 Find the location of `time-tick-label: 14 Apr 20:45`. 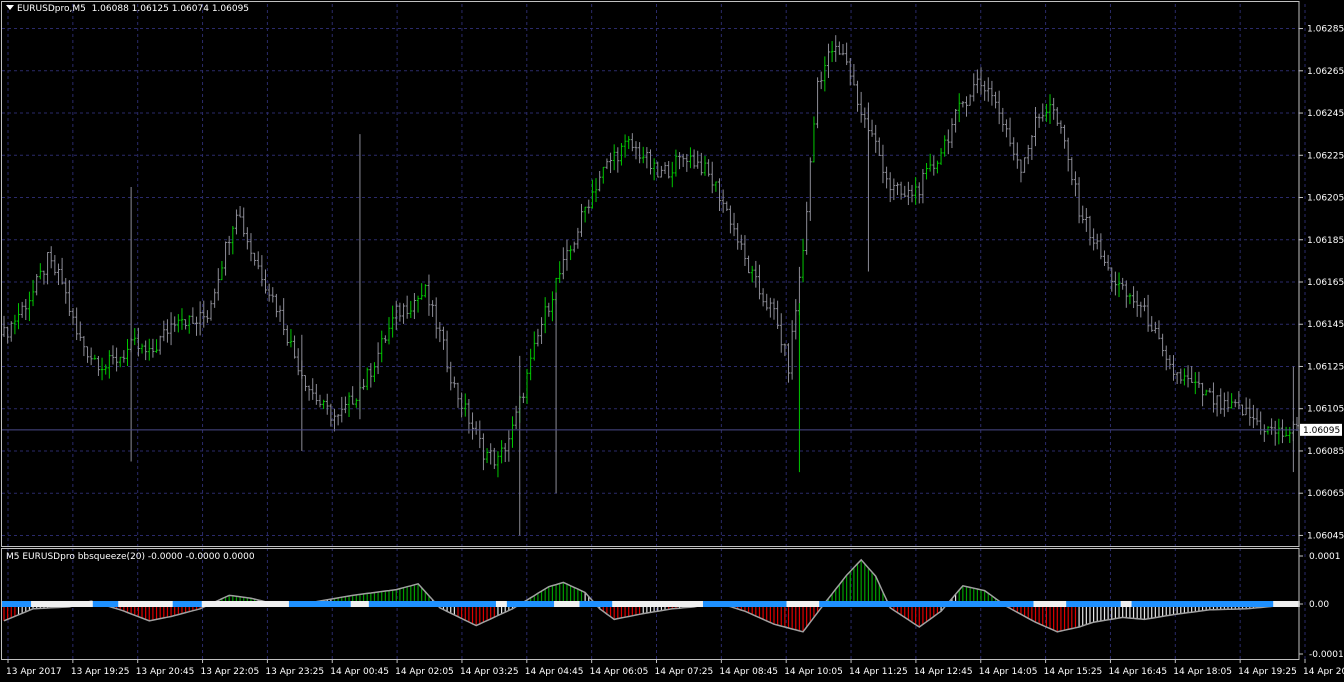

time-tick-label: 14 Apr 20:45 is located at coordinates (1323, 672).